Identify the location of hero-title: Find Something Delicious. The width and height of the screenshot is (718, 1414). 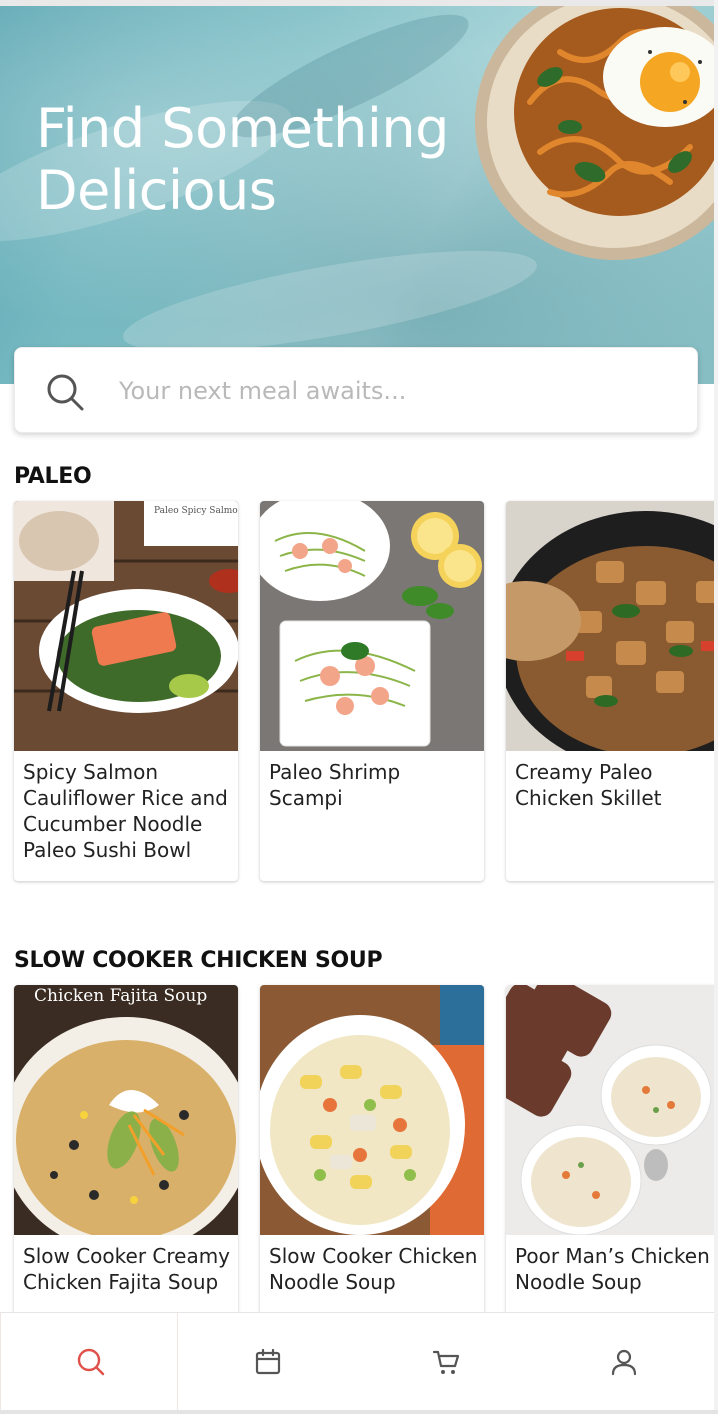
(242, 159).